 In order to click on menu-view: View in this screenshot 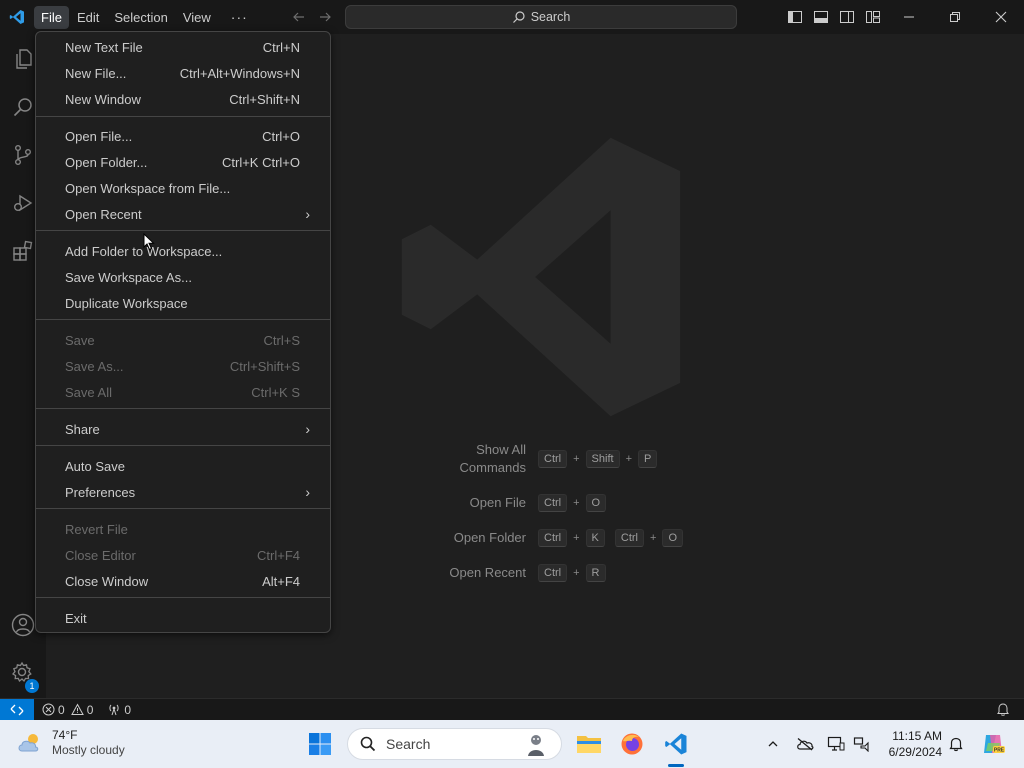, I will do `click(197, 17)`.